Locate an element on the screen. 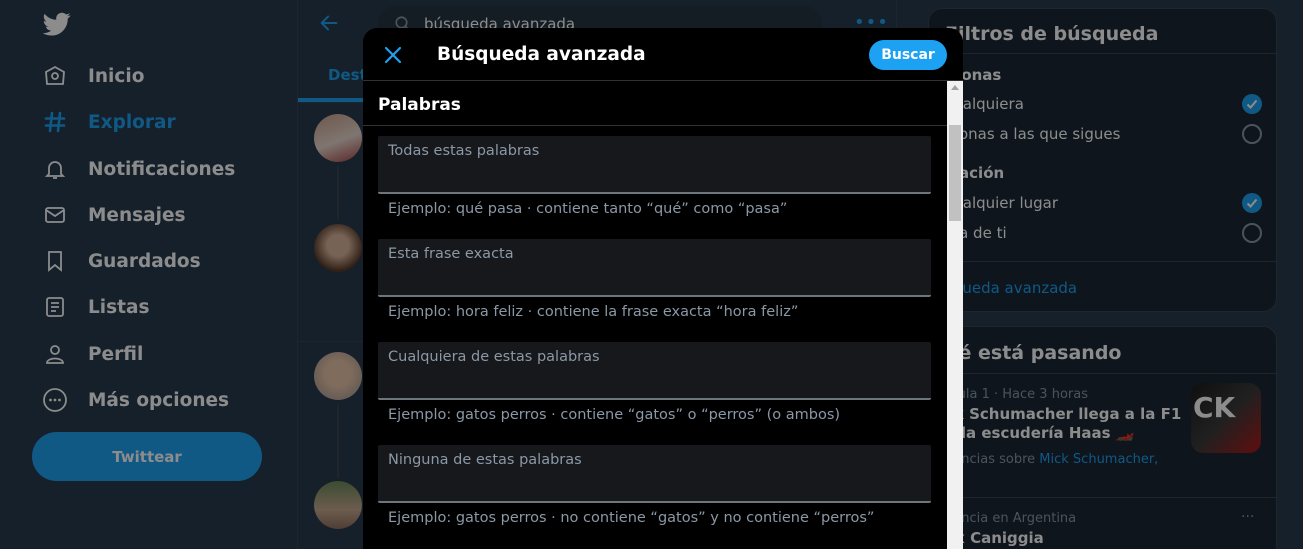 This screenshot has width=1303, height=549. any-words-field: Cualquiera de estas palabras is located at coordinates (654, 371).